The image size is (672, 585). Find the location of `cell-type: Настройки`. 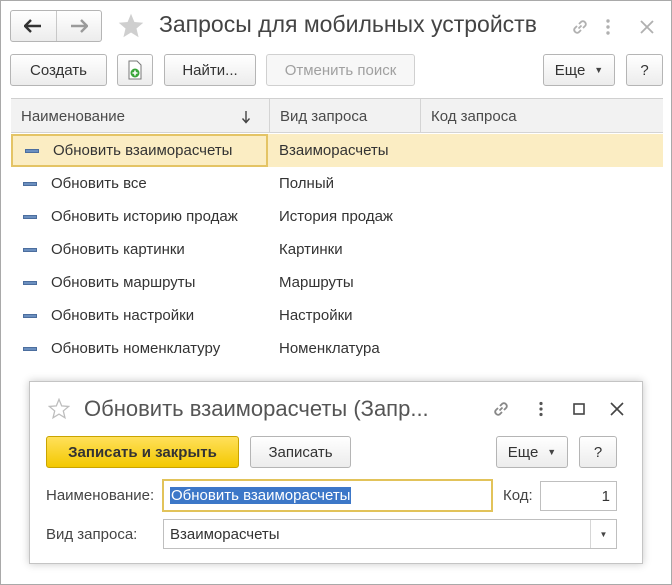

cell-type: Настройки is located at coordinates (316, 315).